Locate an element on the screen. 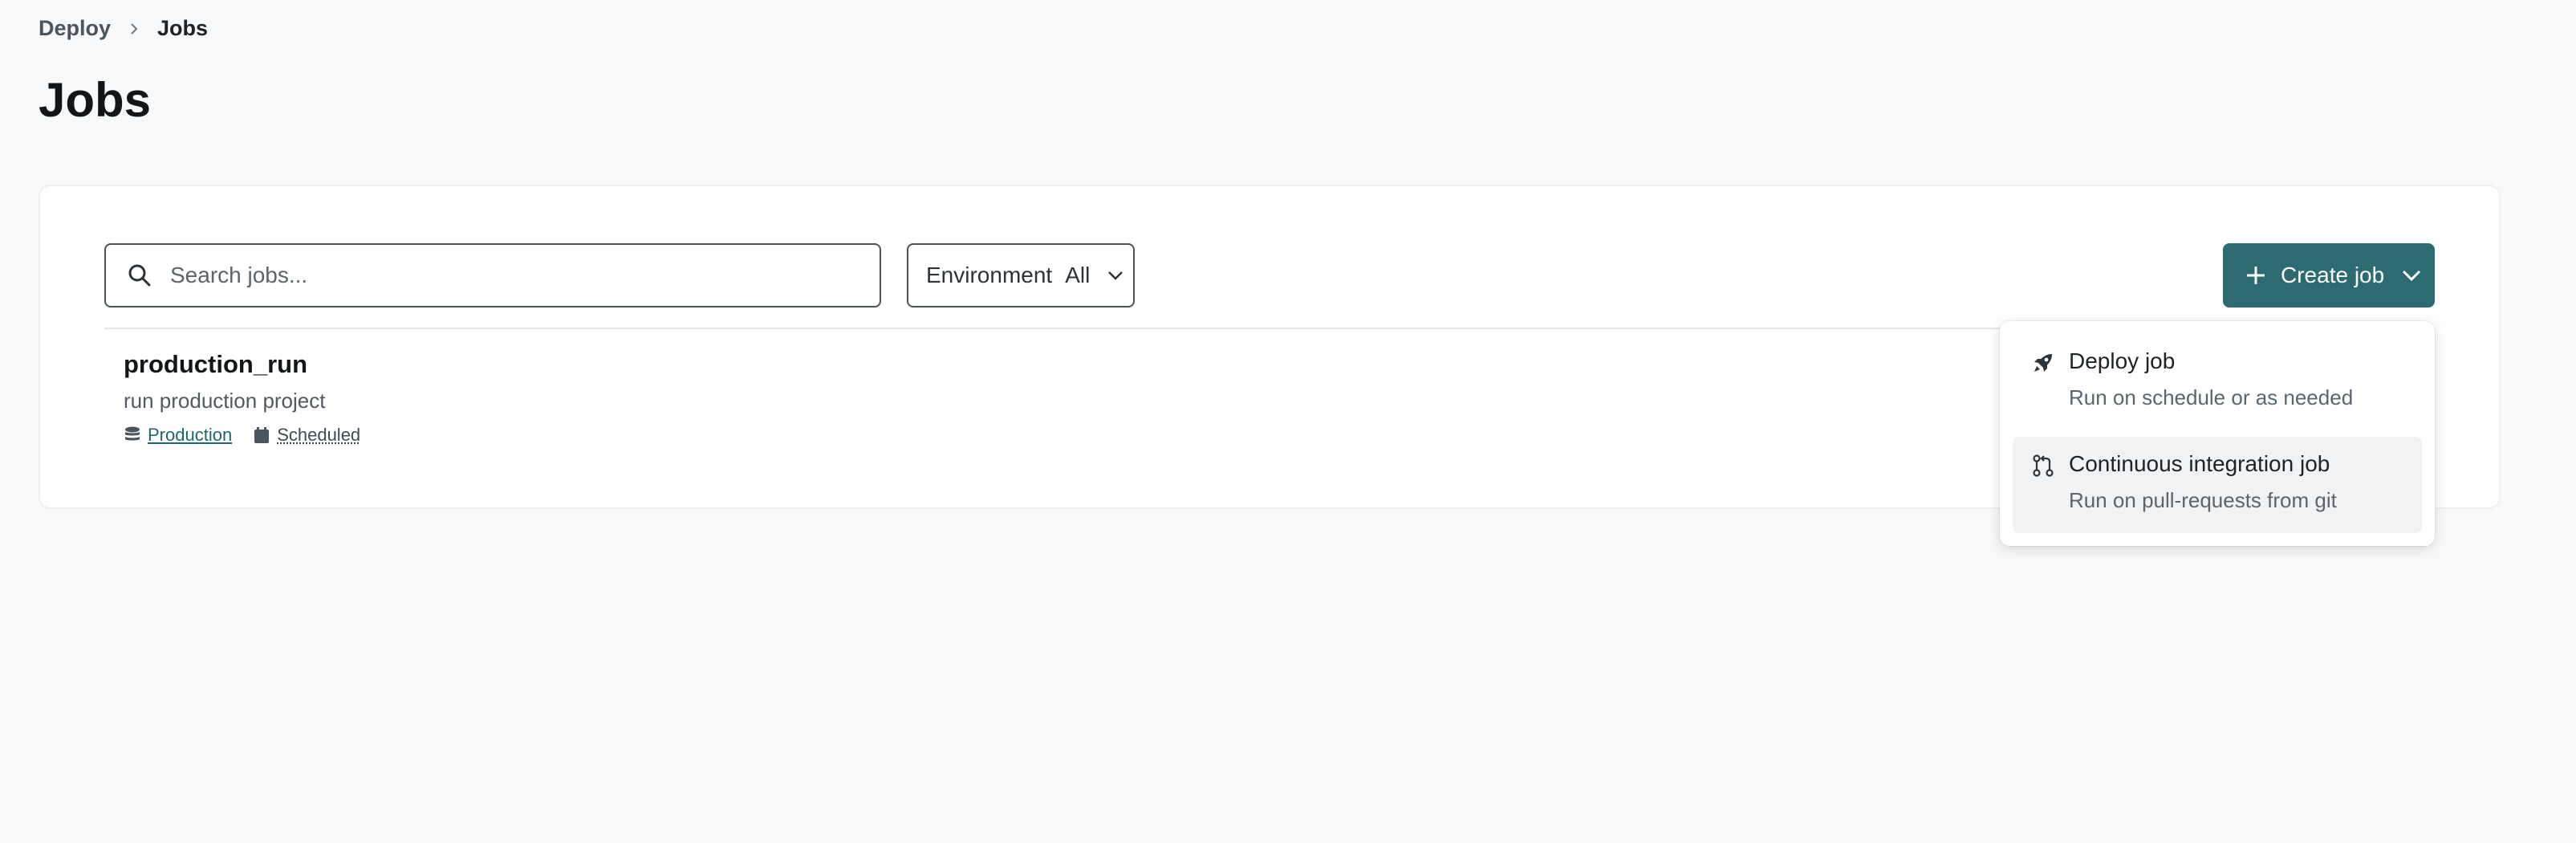 This screenshot has width=2576, height=843. search-input is located at coordinates (515, 275).